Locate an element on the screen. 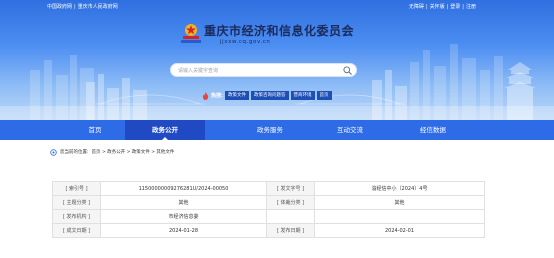 This screenshot has height=258, width=554. hot-tag-policy-qa: 政策咨询问题答 is located at coordinates (270, 95).